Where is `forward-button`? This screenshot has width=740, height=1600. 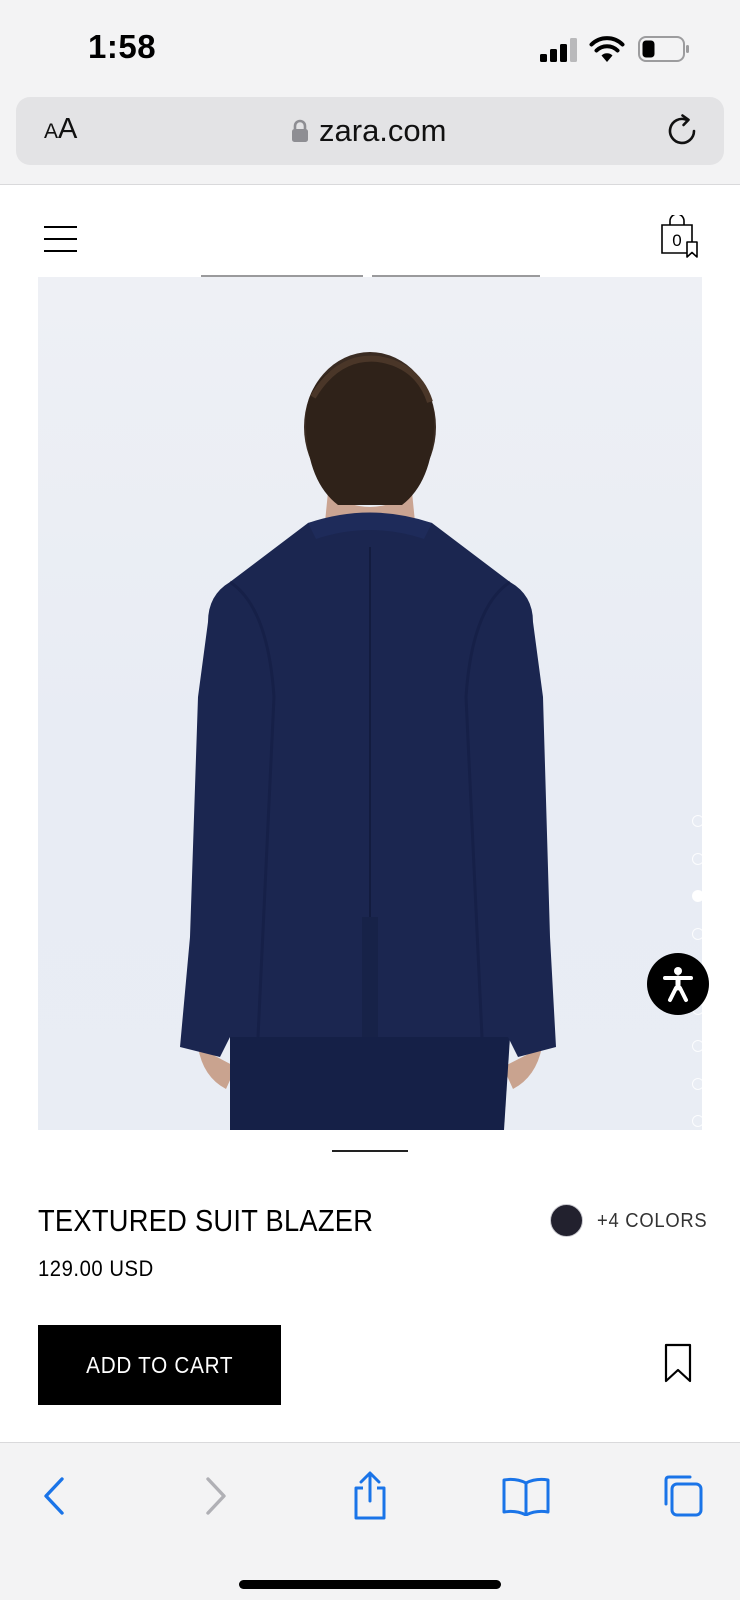 forward-button is located at coordinates (215, 1496).